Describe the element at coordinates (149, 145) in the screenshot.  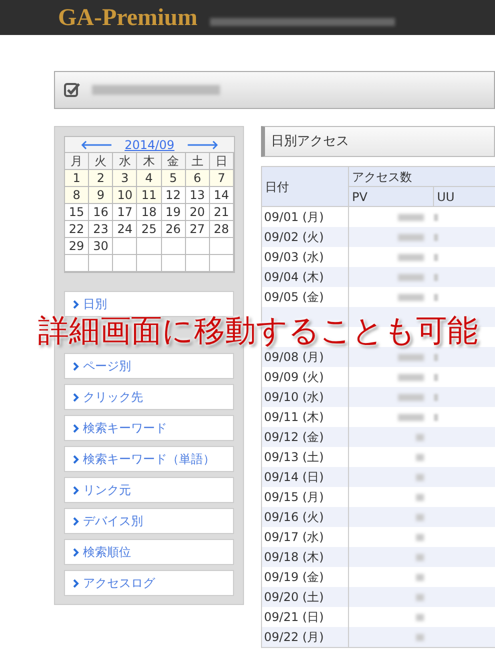
I see `month-link: 2014/09` at that location.